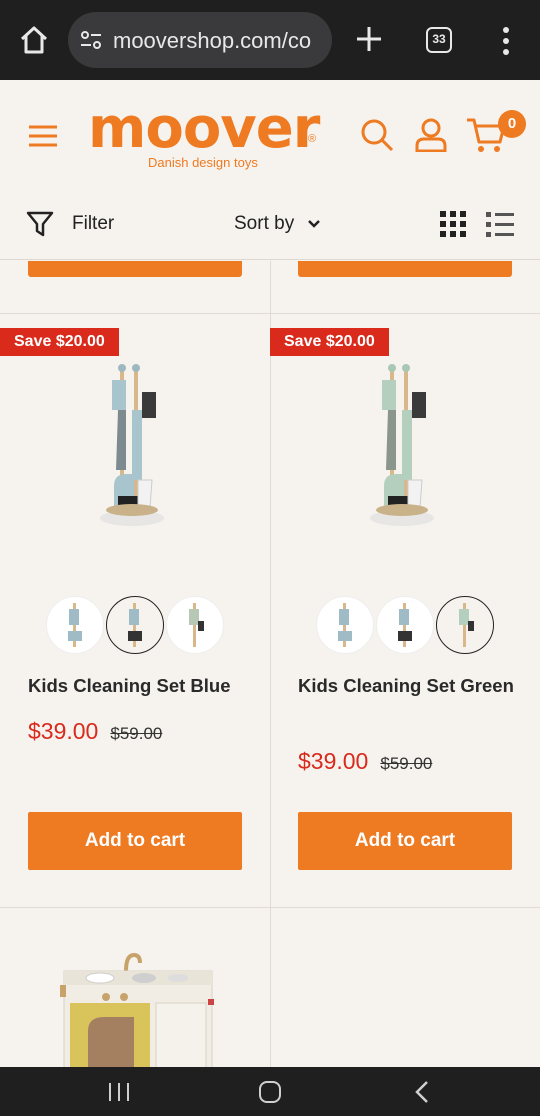  I want to click on grid-view-icon, so click(453, 224).